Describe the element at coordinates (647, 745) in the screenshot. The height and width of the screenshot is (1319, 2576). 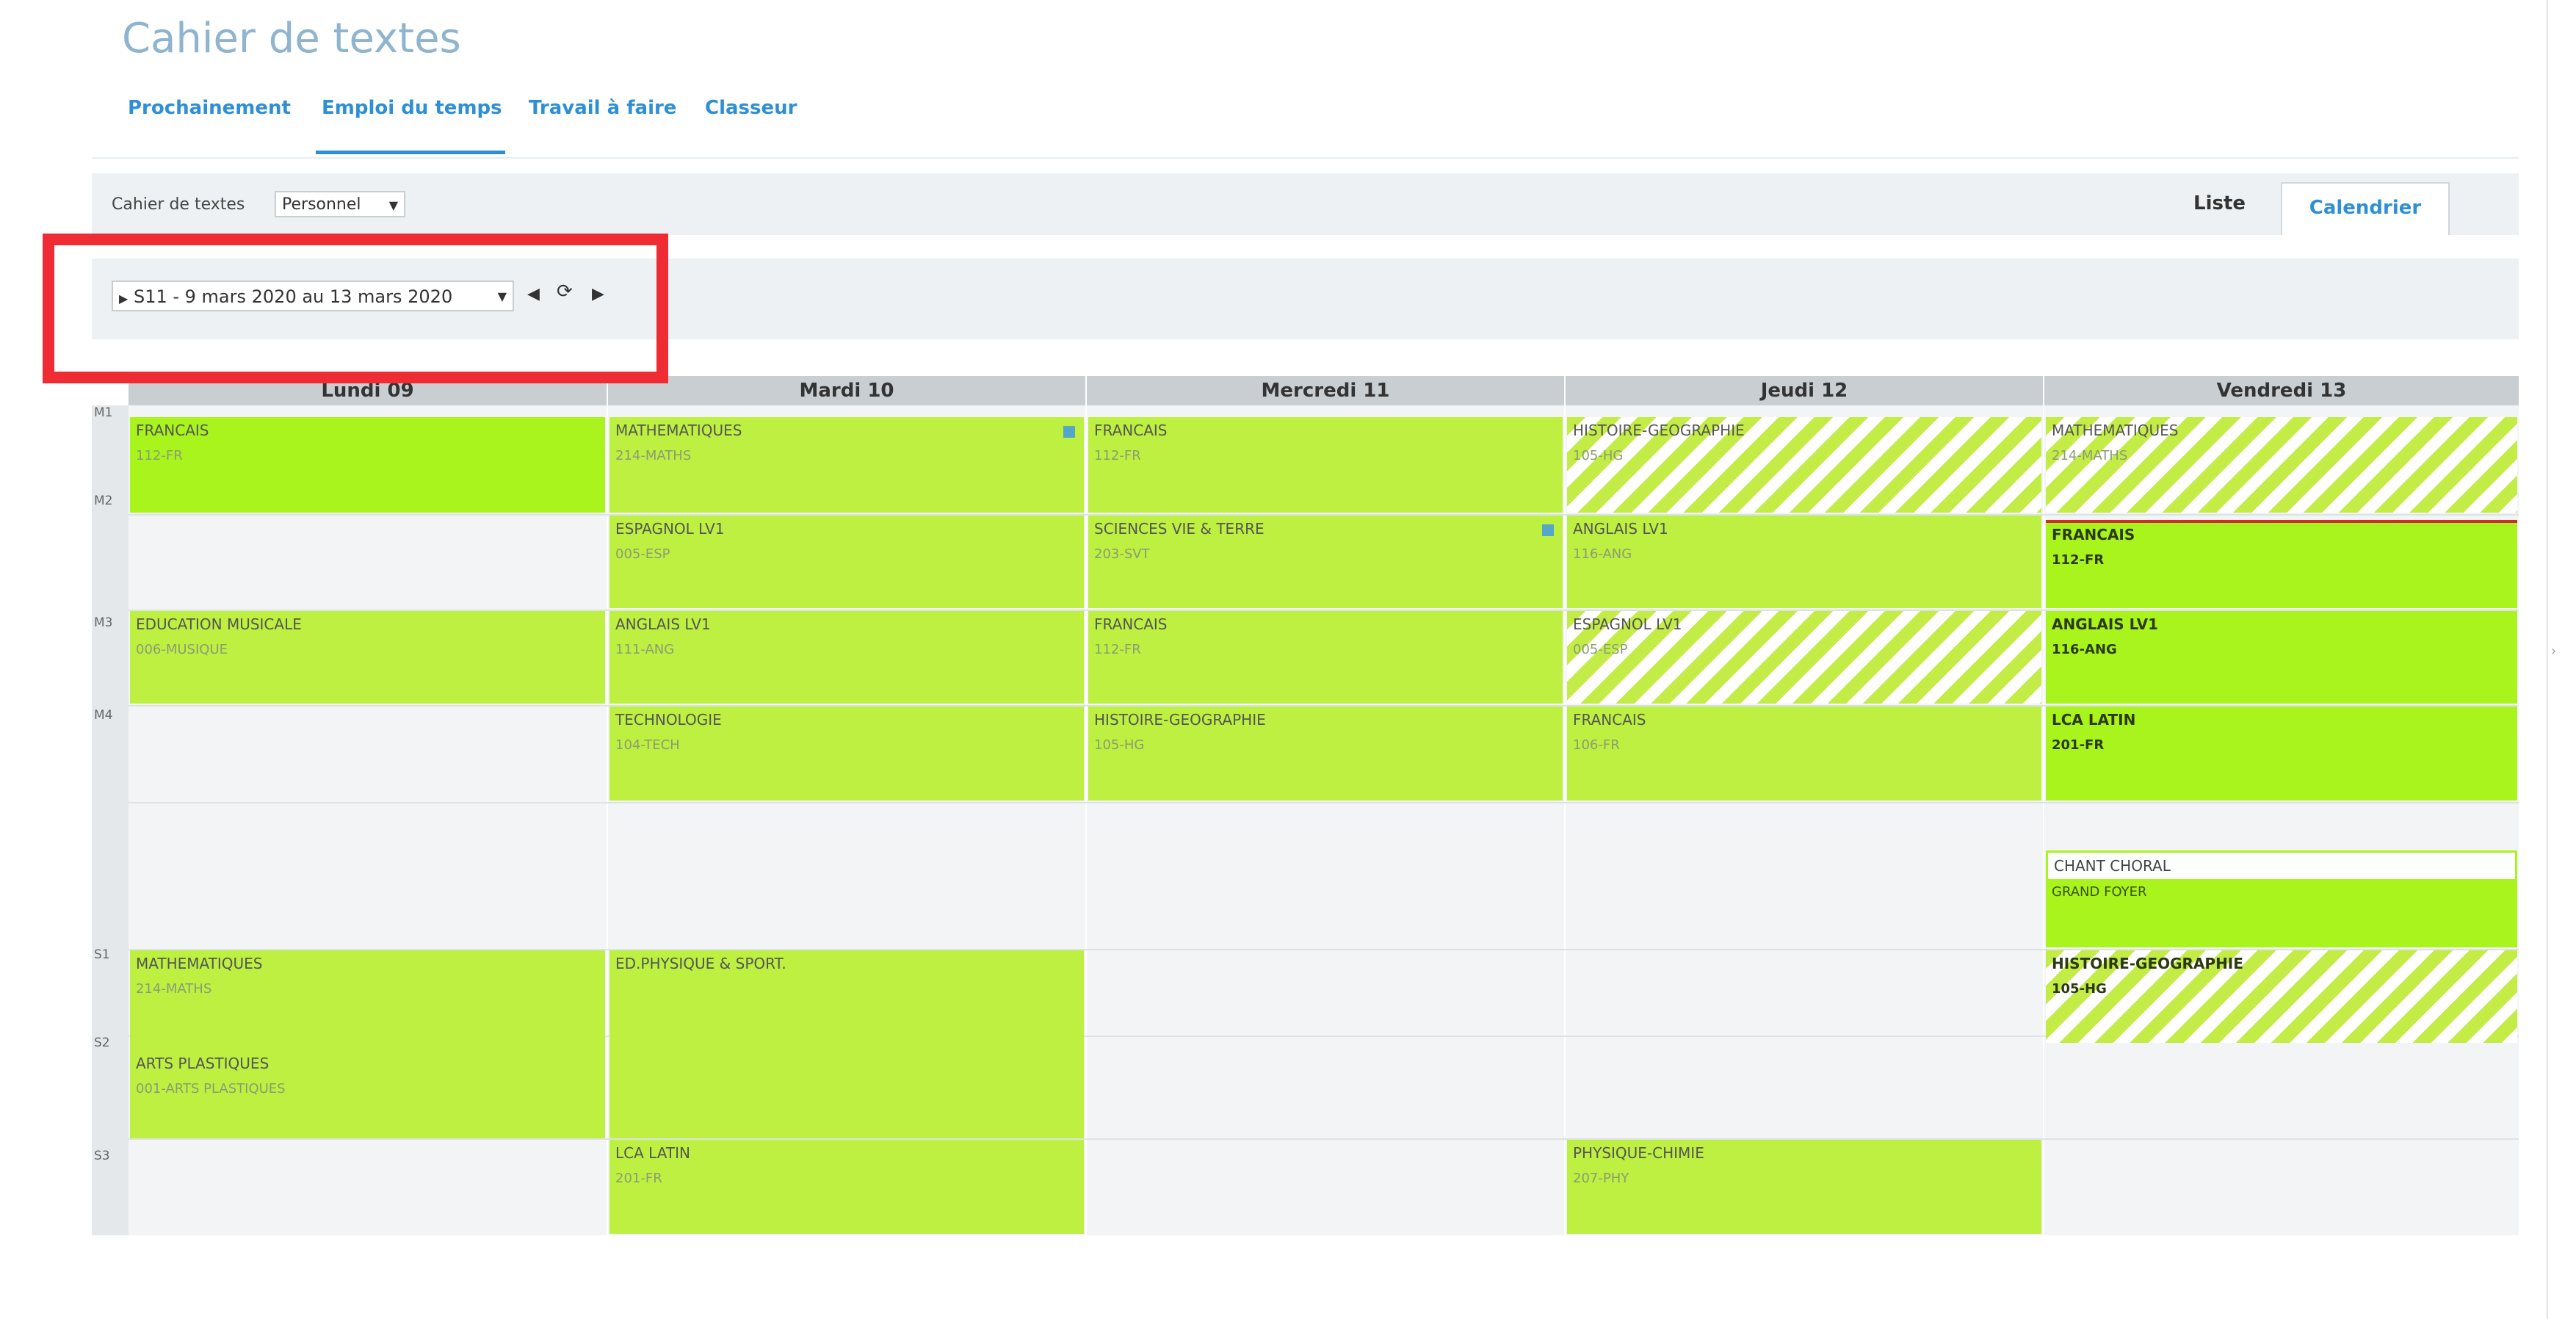
I see `lesson-room: 104-TECH` at that location.